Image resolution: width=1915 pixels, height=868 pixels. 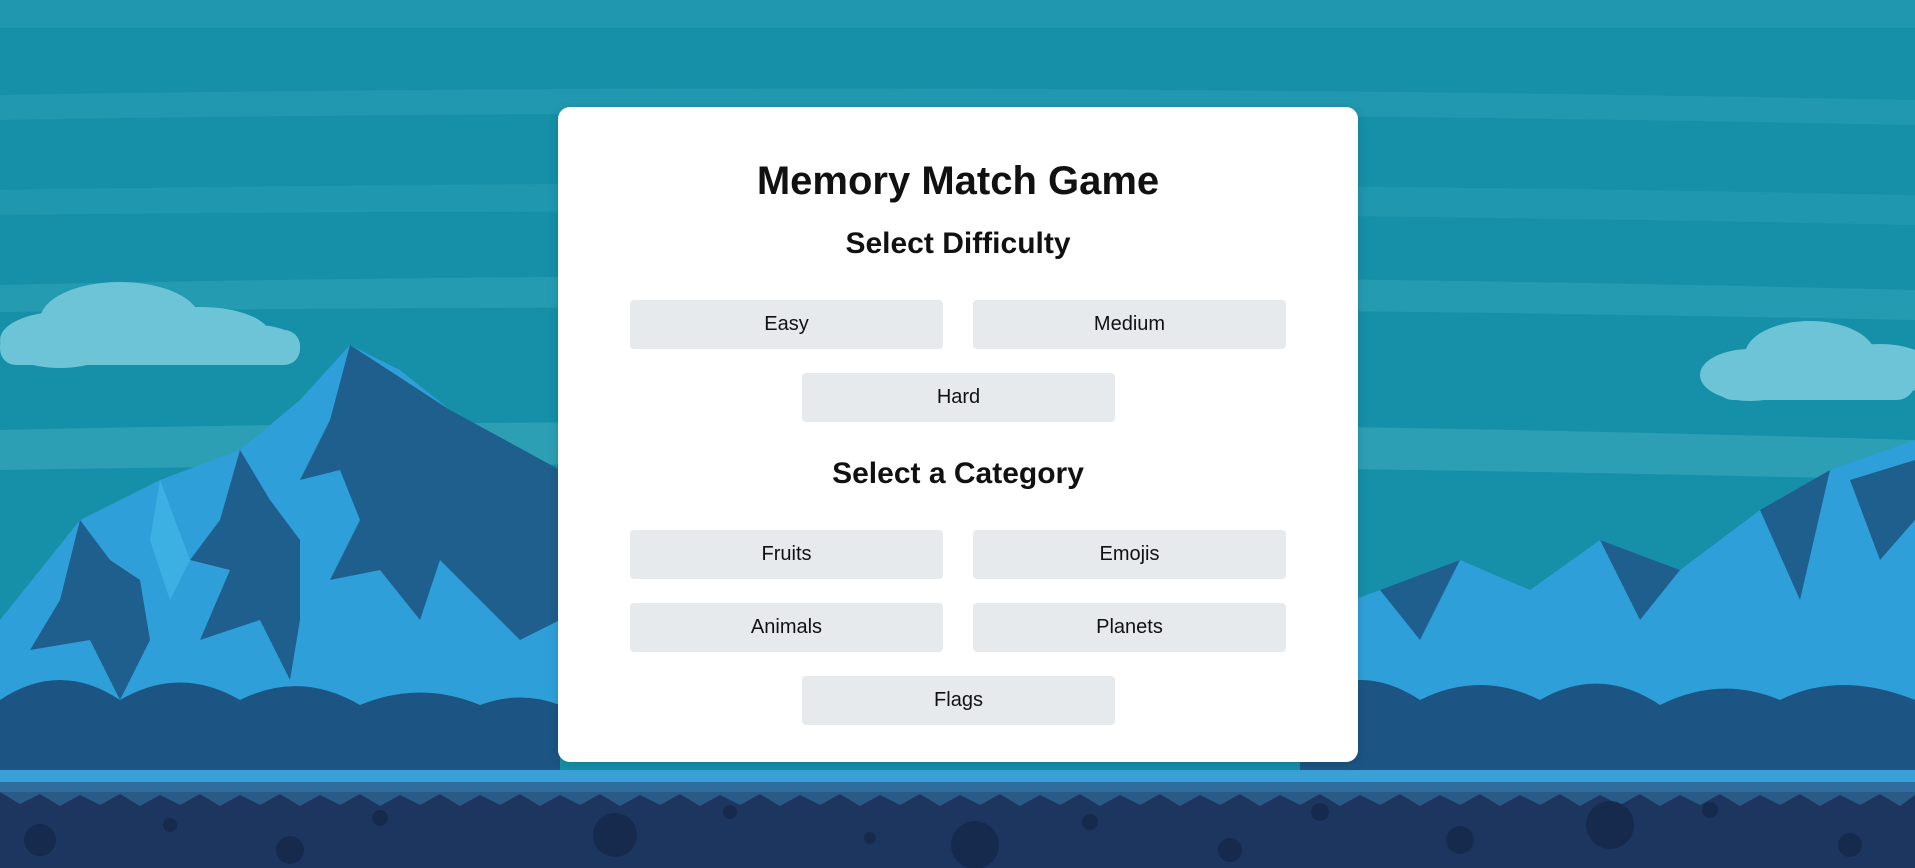 What do you see at coordinates (786, 554) in the screenshot?
I see `category-fruits-button: Fruits` at bounding box center [786, 554].